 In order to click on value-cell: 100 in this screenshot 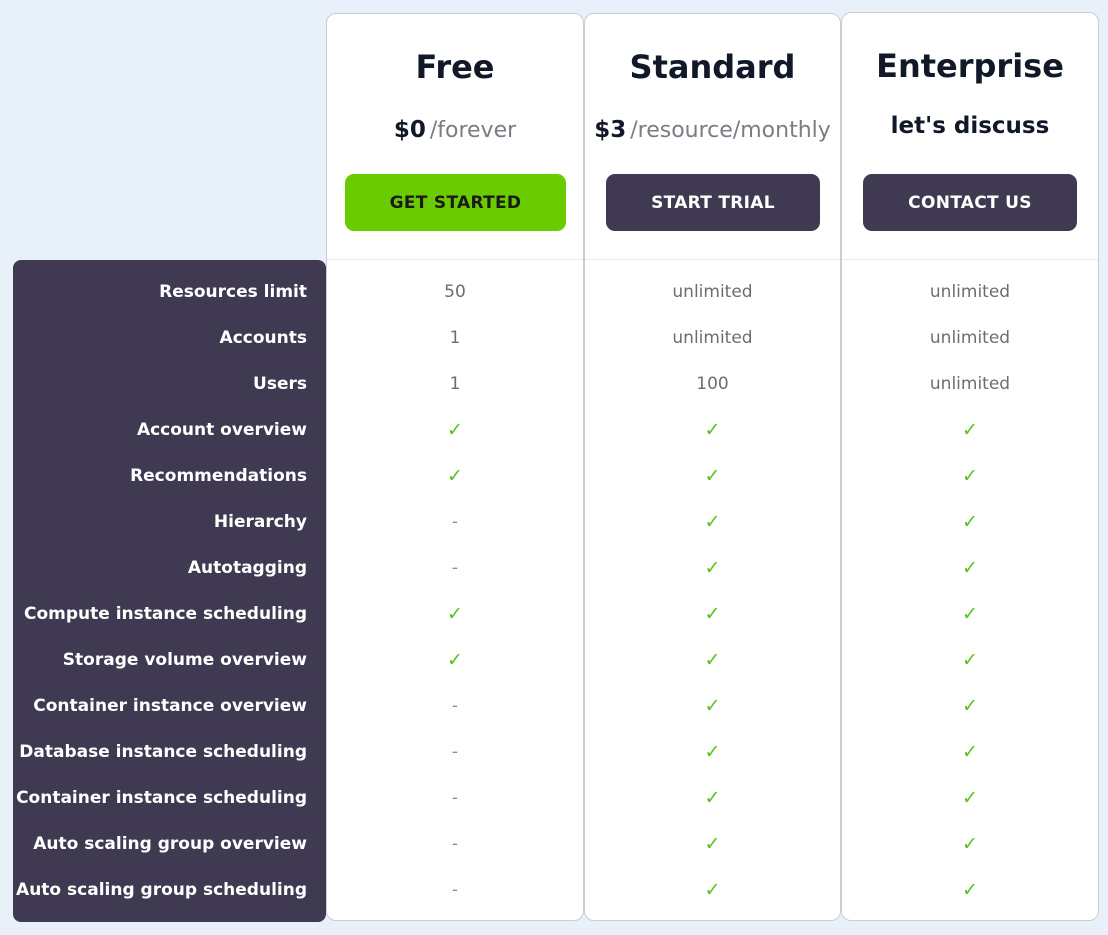, I will do `click(712, 384)`.